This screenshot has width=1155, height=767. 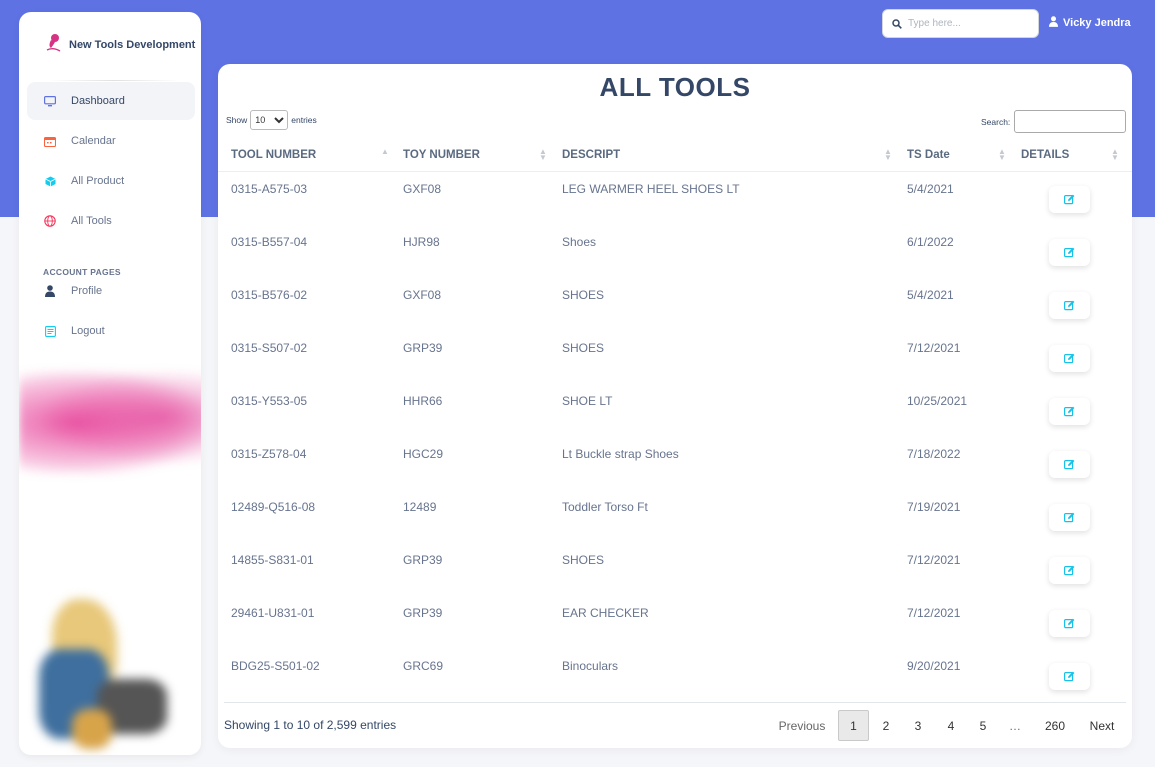 What do you see at coordinates (983, 725) in the screenshot?
I see `pagination-page-5: 5` at bounding box center [983, 725].